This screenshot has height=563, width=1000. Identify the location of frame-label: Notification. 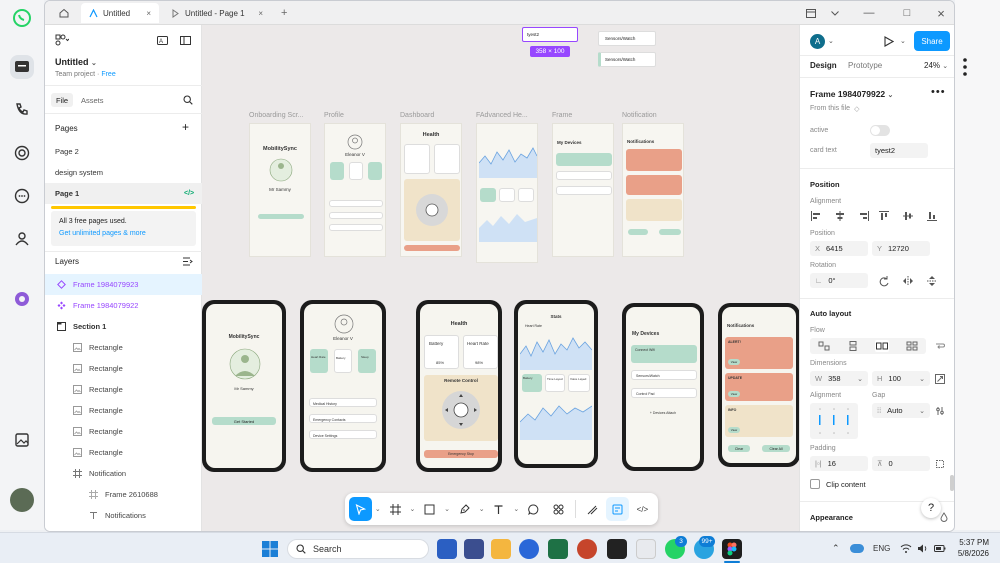
(639, 115).